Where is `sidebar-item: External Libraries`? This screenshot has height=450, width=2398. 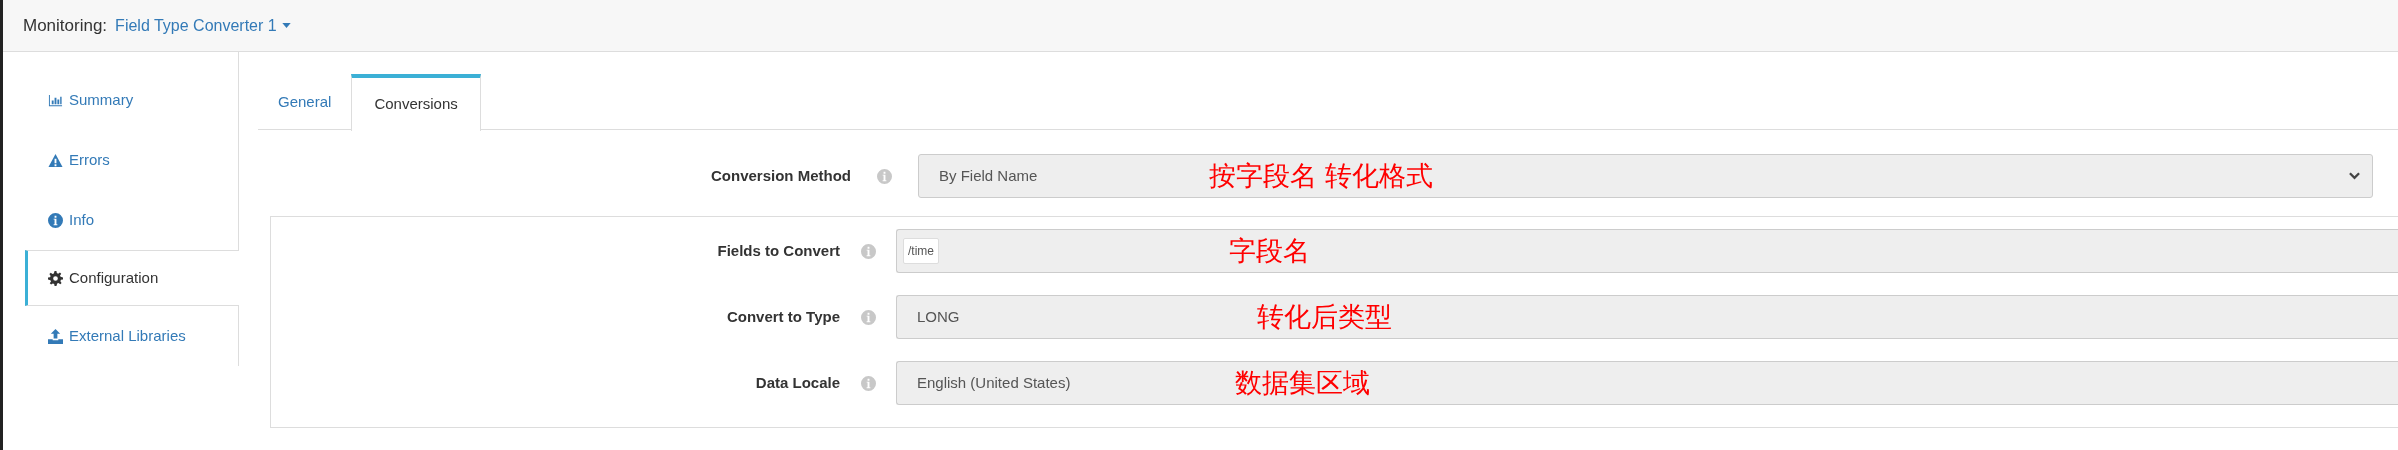 sidebar-item: External Libraries is located at coordinates (132, 336).